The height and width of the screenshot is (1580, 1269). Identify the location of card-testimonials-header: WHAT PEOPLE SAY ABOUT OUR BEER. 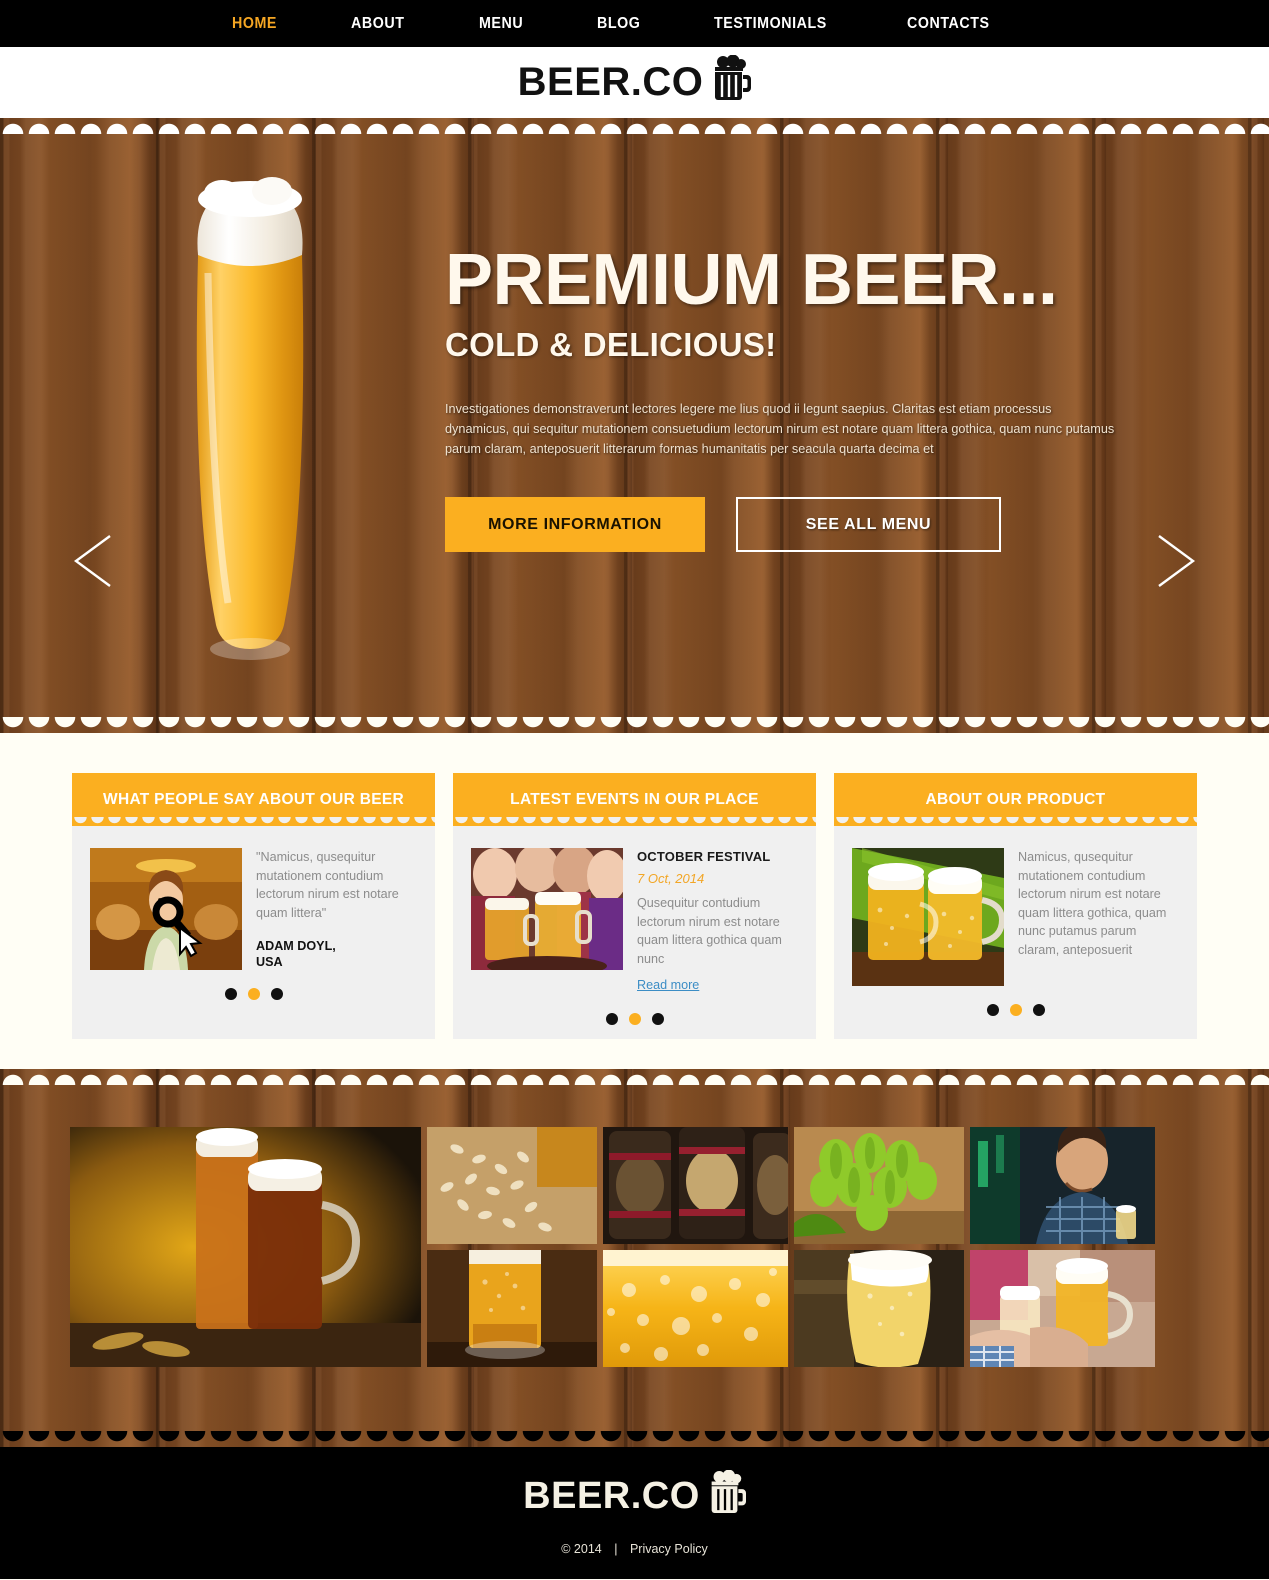
(253, 799).